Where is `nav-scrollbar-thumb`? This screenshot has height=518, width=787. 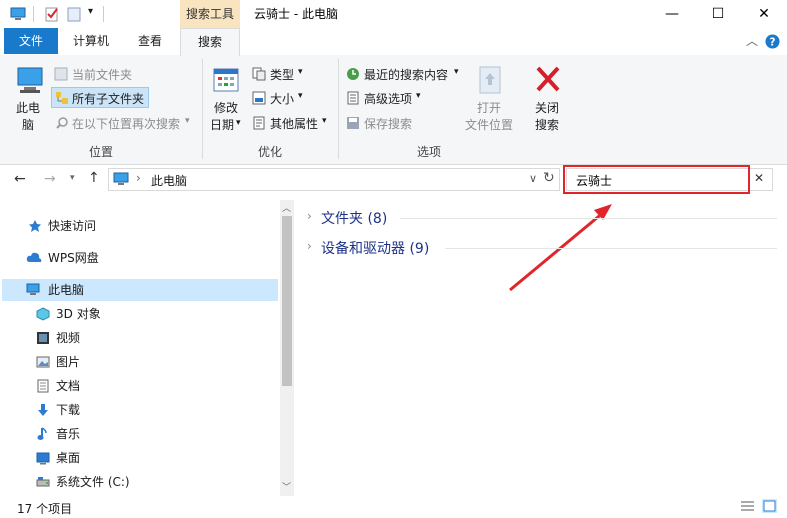 nav-scrollbar-thumb is located at coordinates (287, 301).